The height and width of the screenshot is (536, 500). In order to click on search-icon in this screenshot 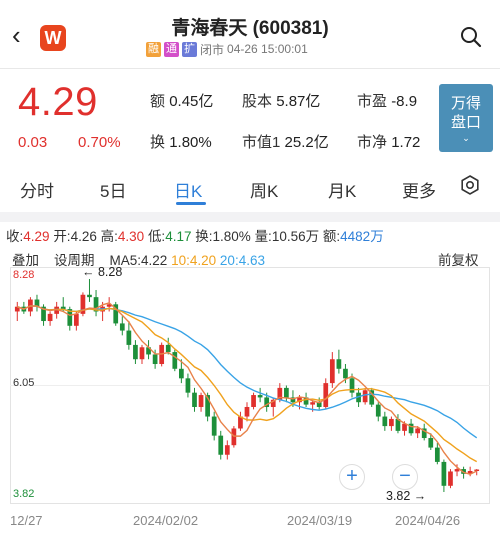, I will do `click(471, 37)`.